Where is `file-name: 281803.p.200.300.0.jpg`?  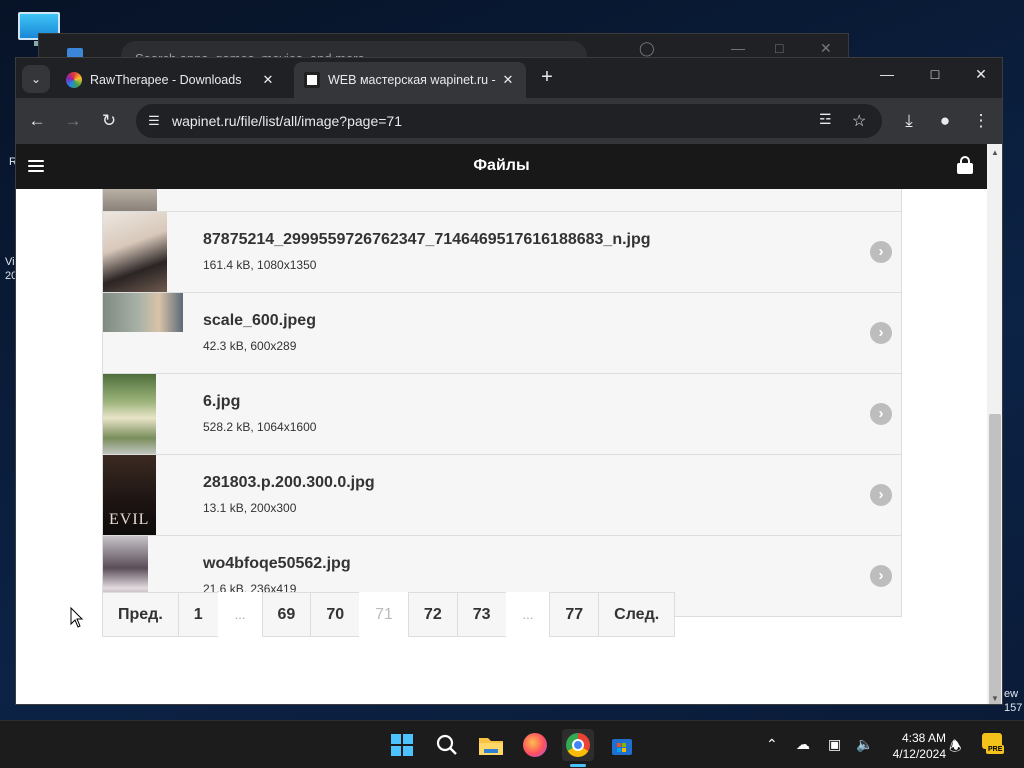 file-name: 281803.p.200.300.0.jpg is located at coordinates (289, 483).